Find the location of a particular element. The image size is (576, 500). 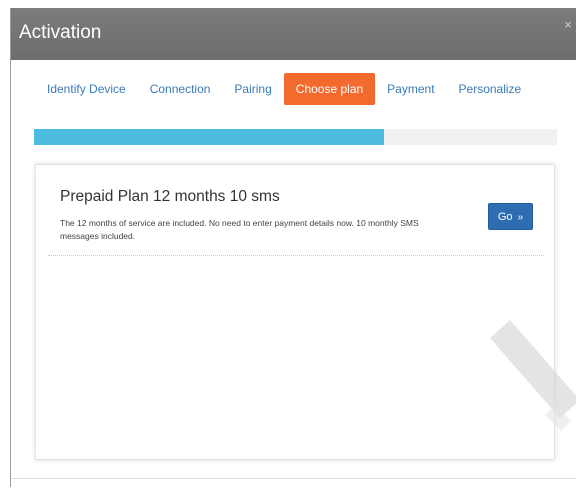

double-chevron-right-icon: » is located at coordinates (520, 217).